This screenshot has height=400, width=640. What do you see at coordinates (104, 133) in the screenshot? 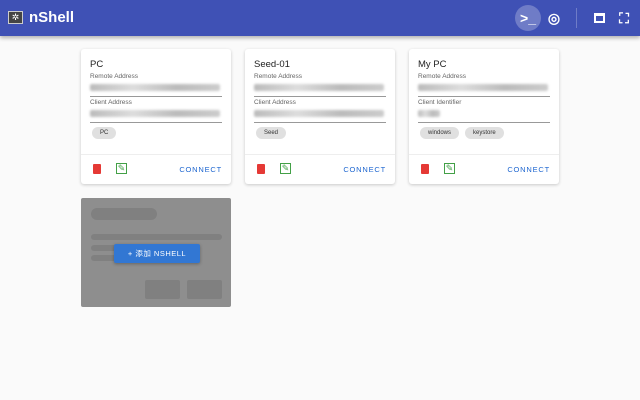
I see `tag-chip: PC` at bounding box center [104, 133].